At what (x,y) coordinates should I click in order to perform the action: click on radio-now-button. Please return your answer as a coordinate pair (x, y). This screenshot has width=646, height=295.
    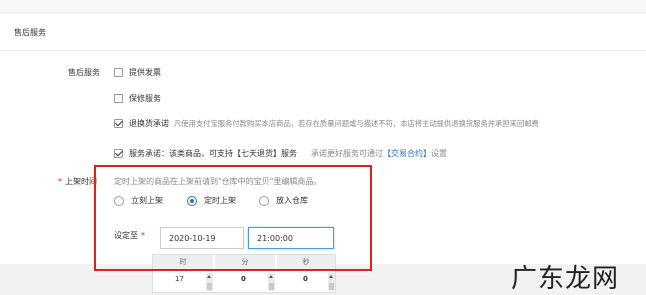
    Looking at the image, I should click on (119, 200).